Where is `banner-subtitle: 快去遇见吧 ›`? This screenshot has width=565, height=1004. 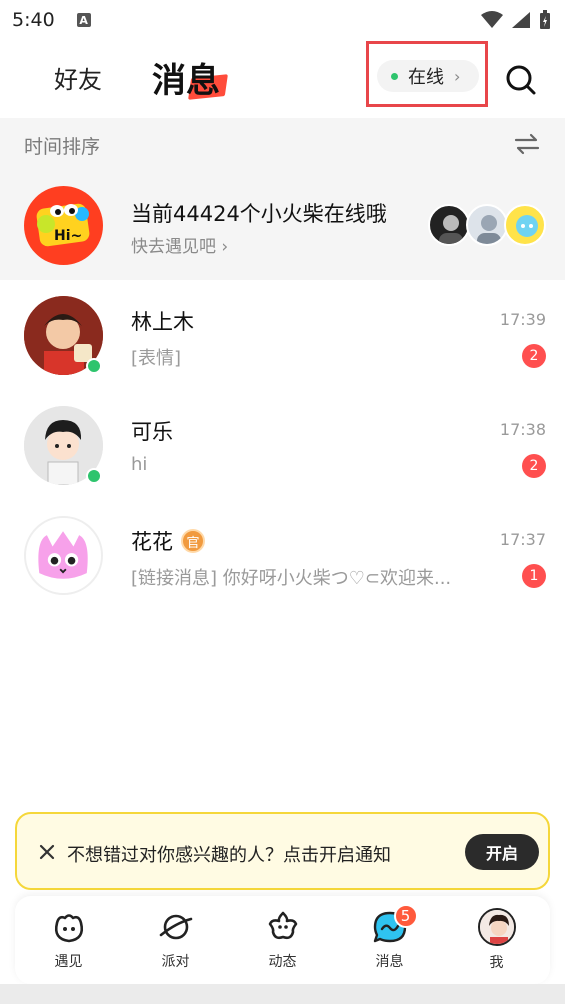 banner-subtitle: 快去遇见吧 › is located at coordinates (179, 244).